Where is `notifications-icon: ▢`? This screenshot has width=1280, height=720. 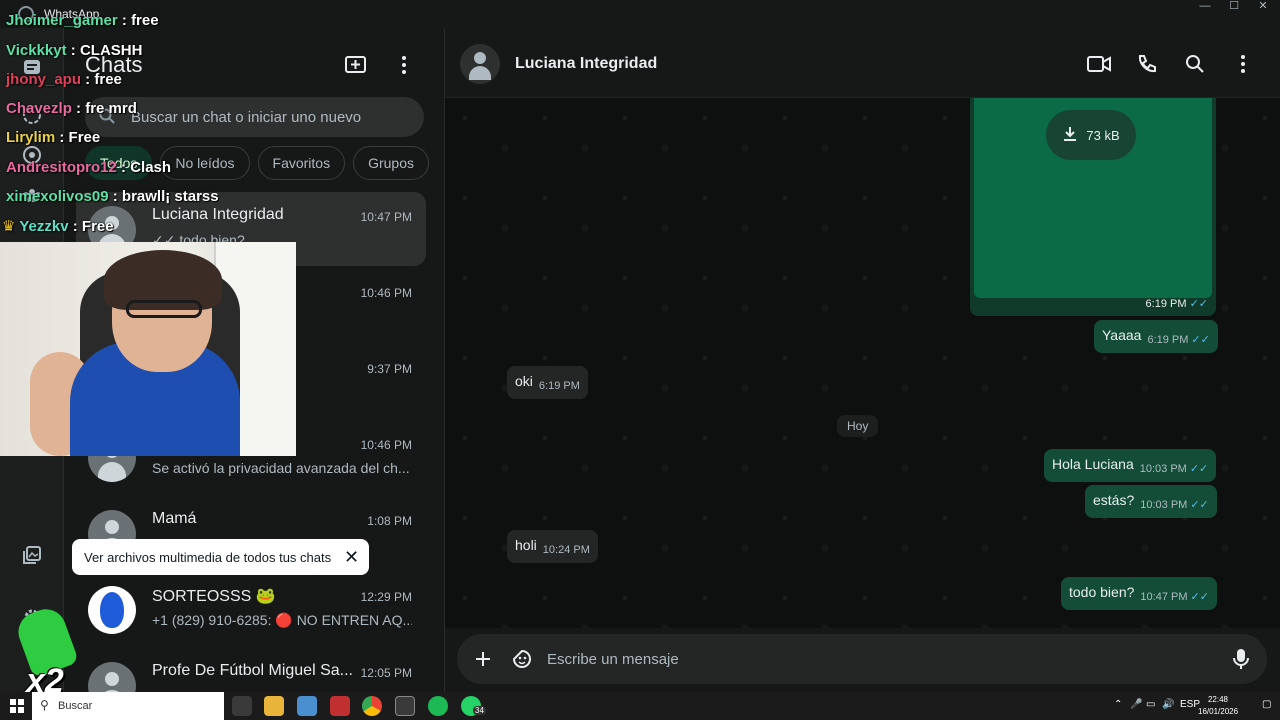 notifications-icon: ▢ is located at coordinates (1266, 704).